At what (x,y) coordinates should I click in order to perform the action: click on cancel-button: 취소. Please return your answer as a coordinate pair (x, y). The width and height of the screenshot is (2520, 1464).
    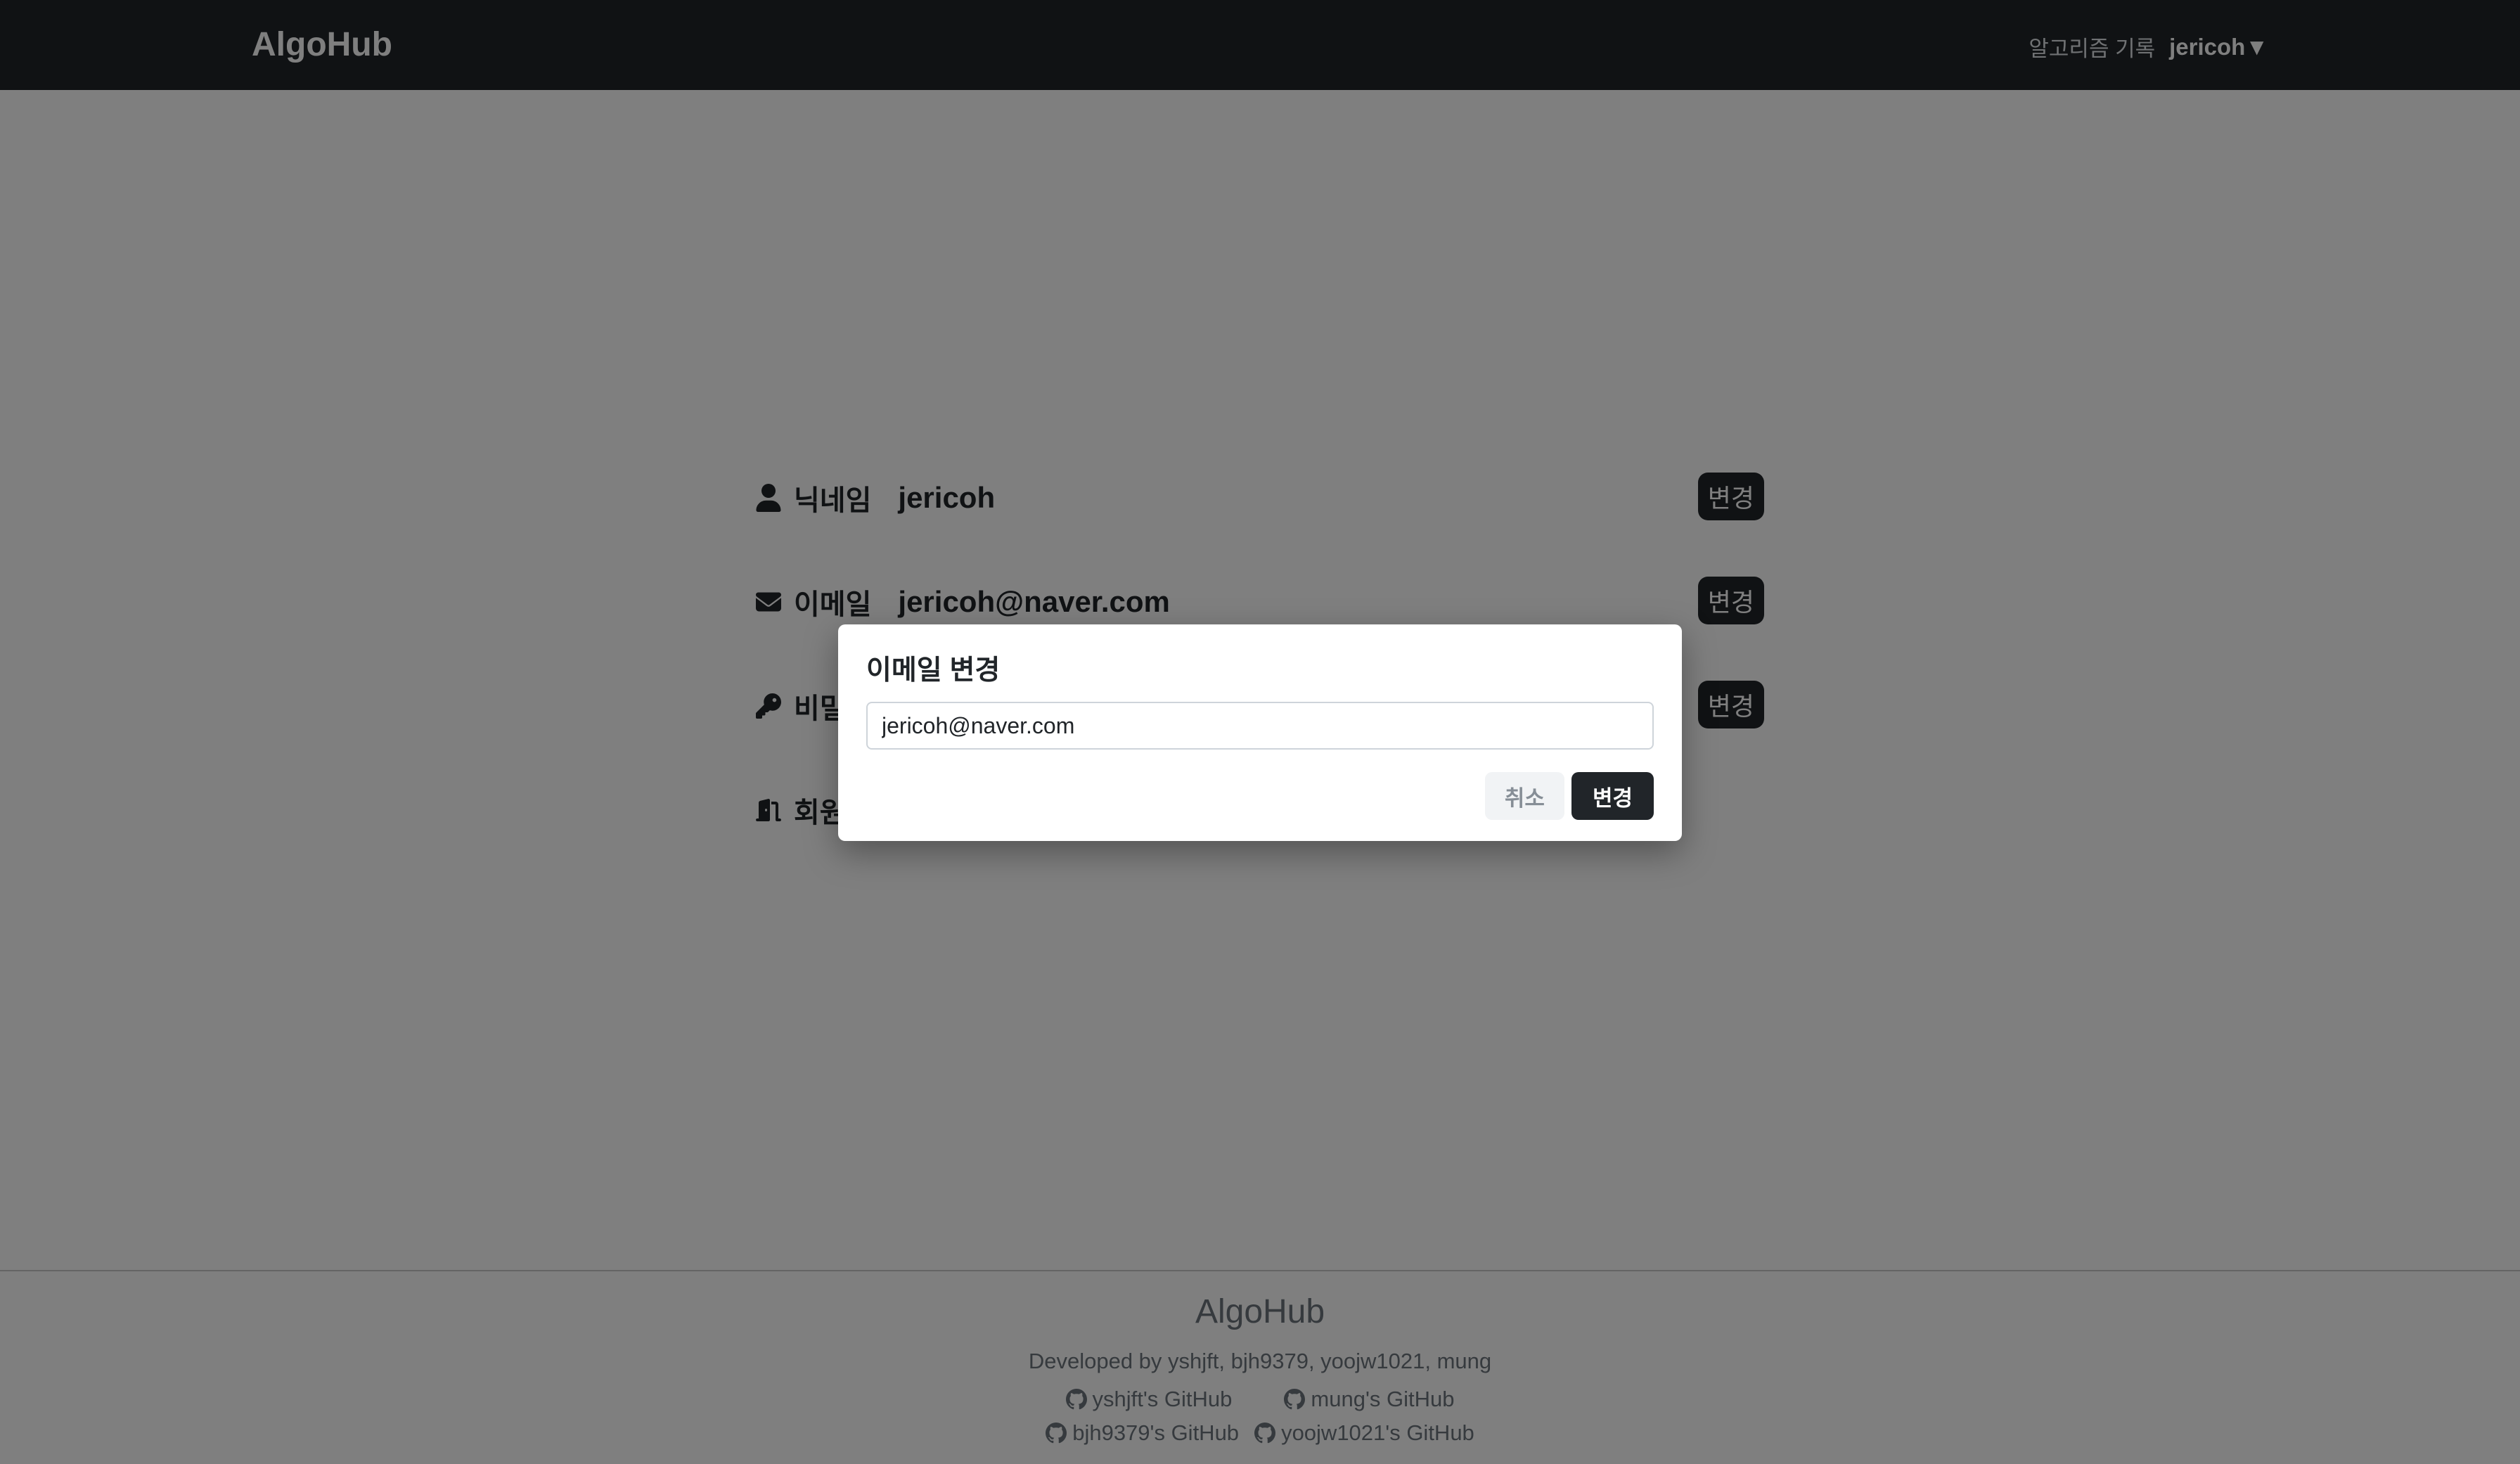
    Looking at the image, I should click on (1524, 796).